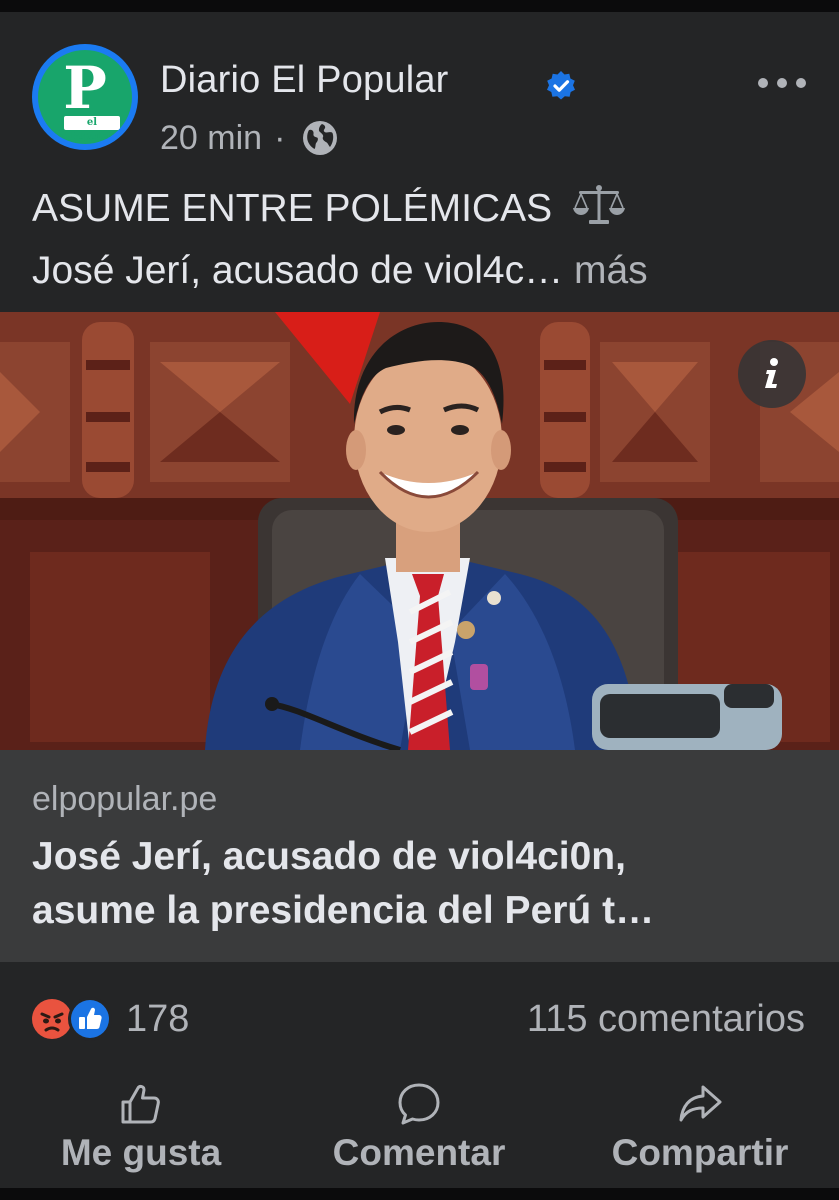  What do you see at coordinates (700, 1130) in the screenshot?
I see `share-button: Compartir` at bounding box center [700, 1130].